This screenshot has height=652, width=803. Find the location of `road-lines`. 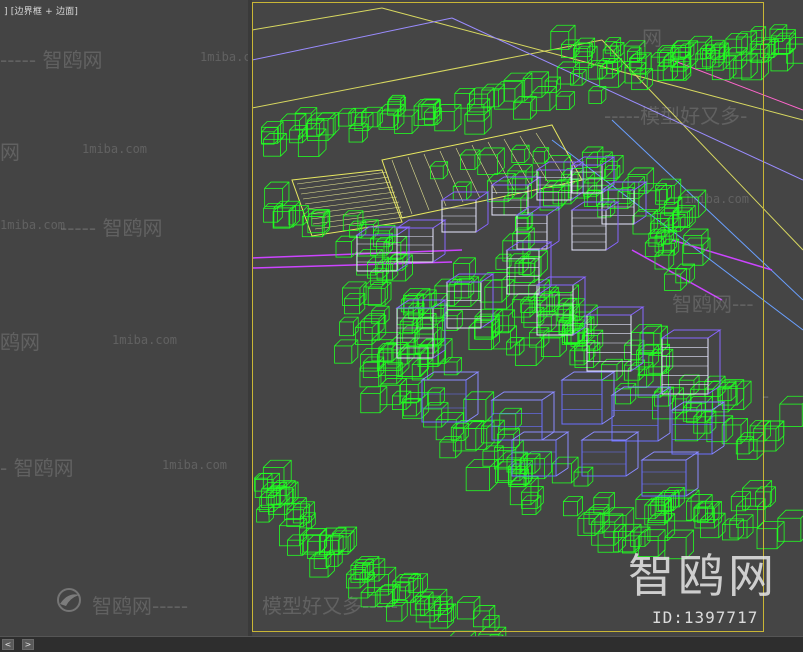

road-lines is located at coordinates (512, 270).